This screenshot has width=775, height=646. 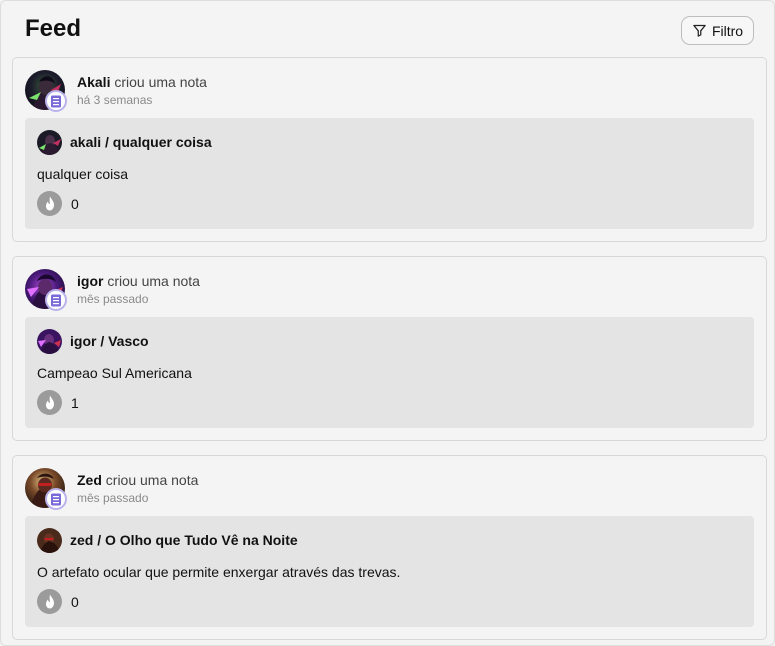 What do you see at coordinates (93, 82) in the screenshot?
I see `user-name-link: Akali` at bounding box center [93, 82].